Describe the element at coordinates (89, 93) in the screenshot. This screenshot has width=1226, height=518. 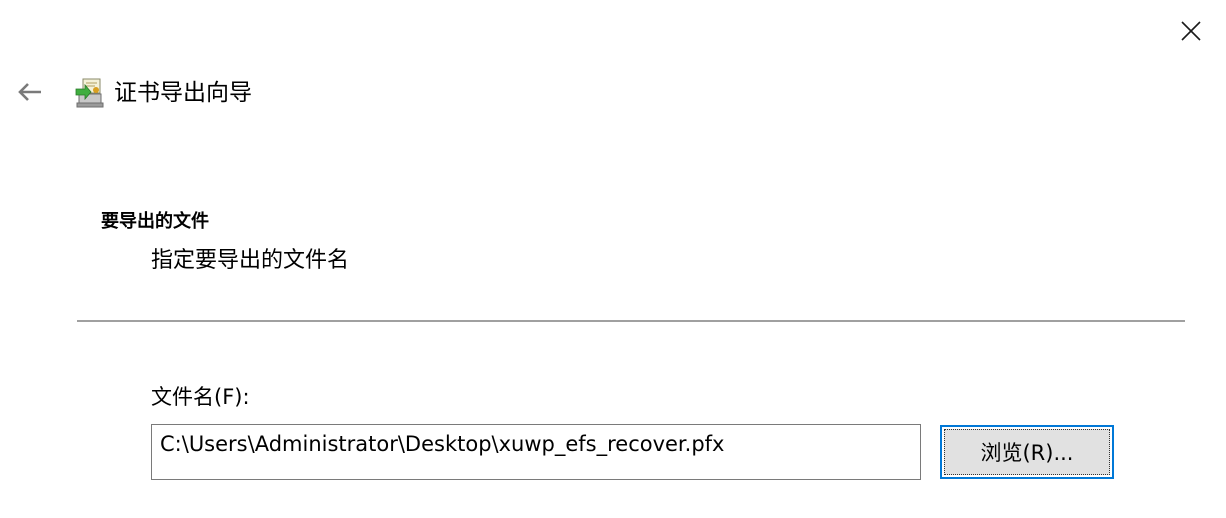
I see `certificate-wizard-icon` at that location.